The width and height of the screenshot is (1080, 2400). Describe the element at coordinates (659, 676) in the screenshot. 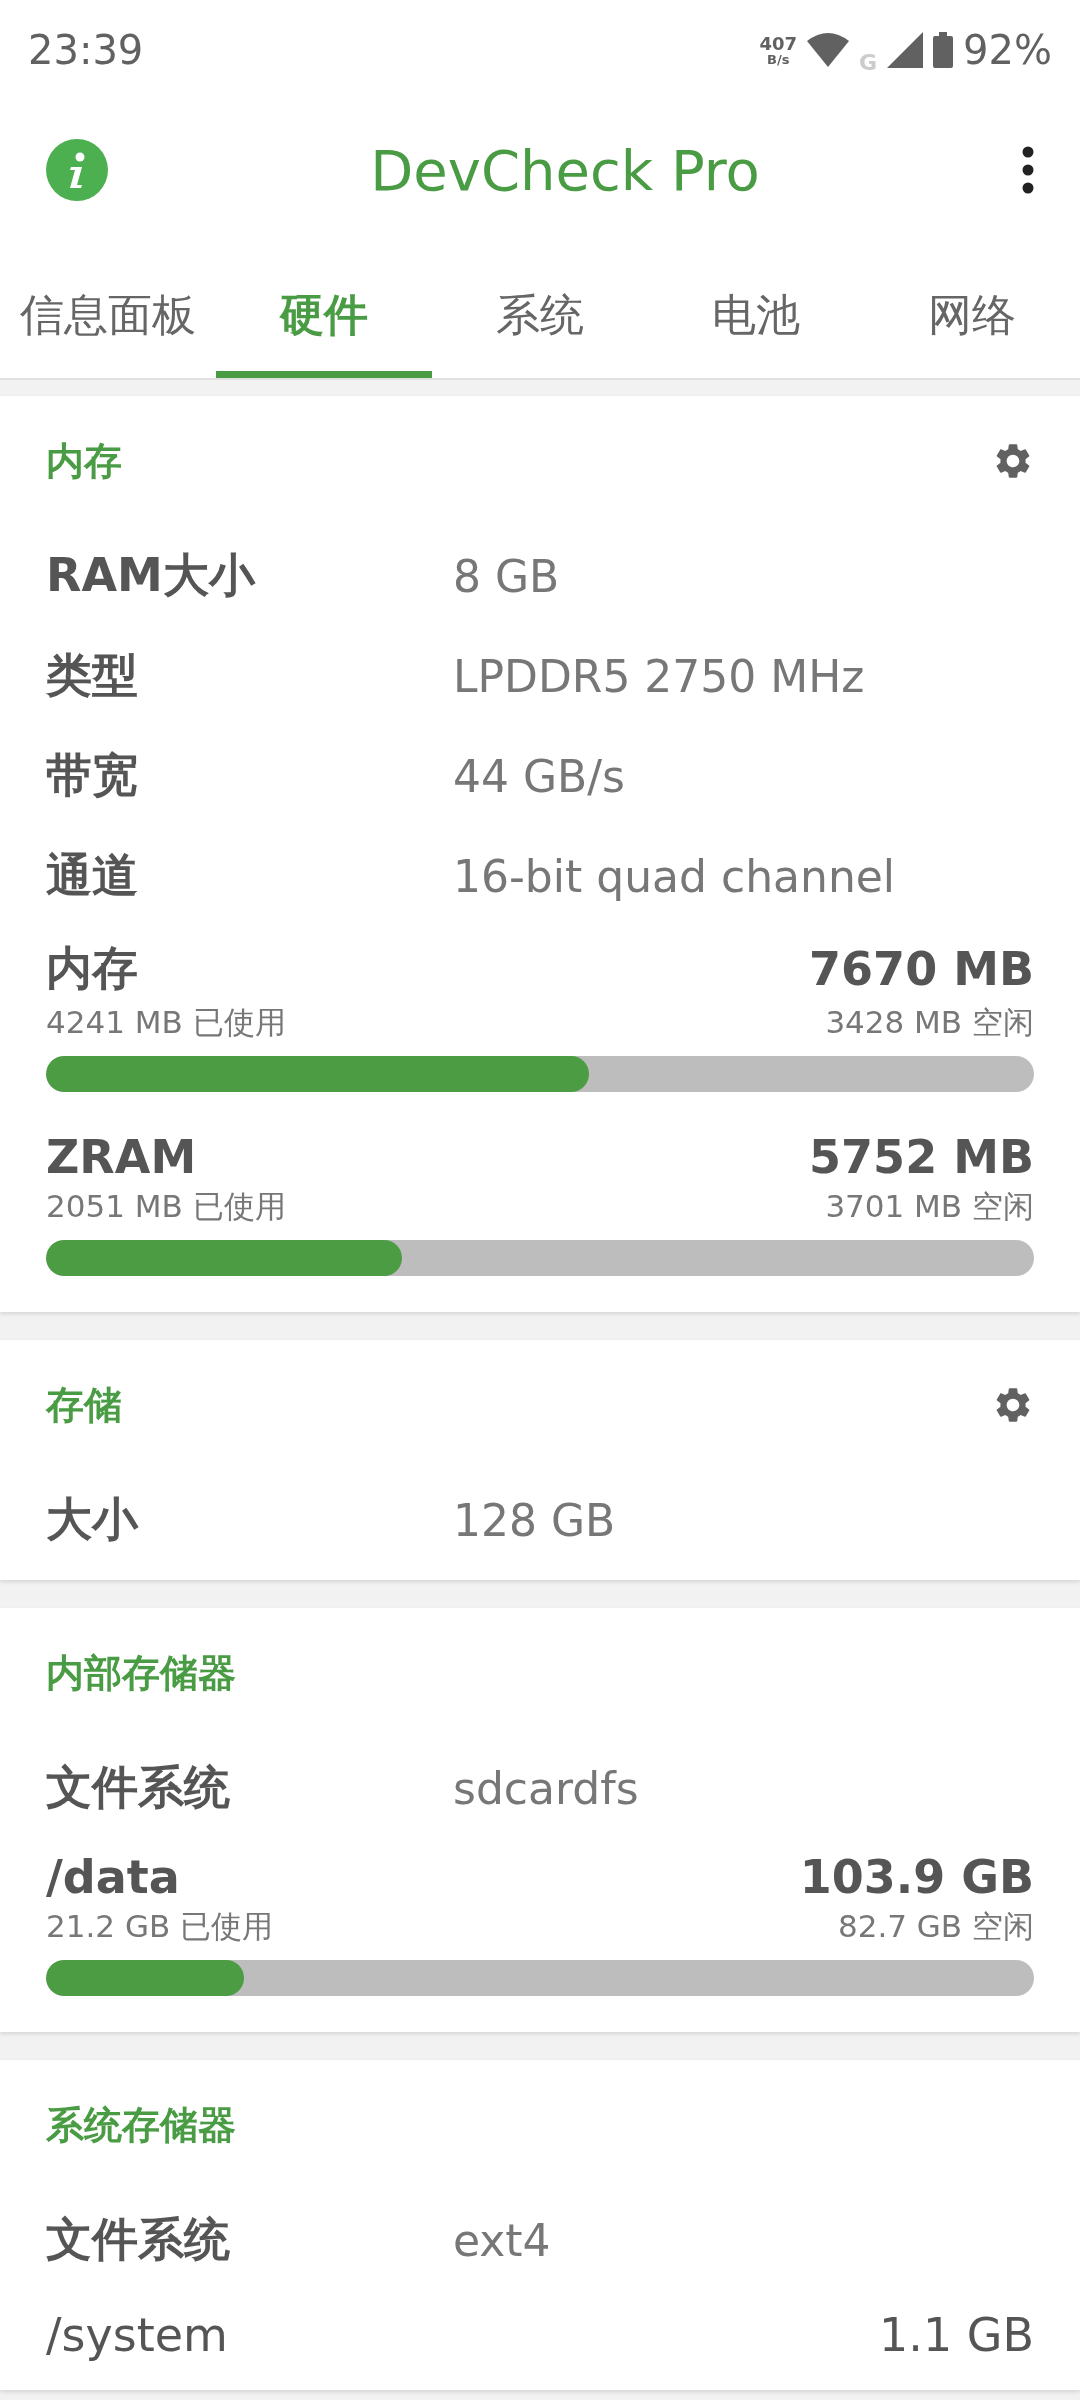

I see `row-value: LPDDR5 2750 MHz` at that location.